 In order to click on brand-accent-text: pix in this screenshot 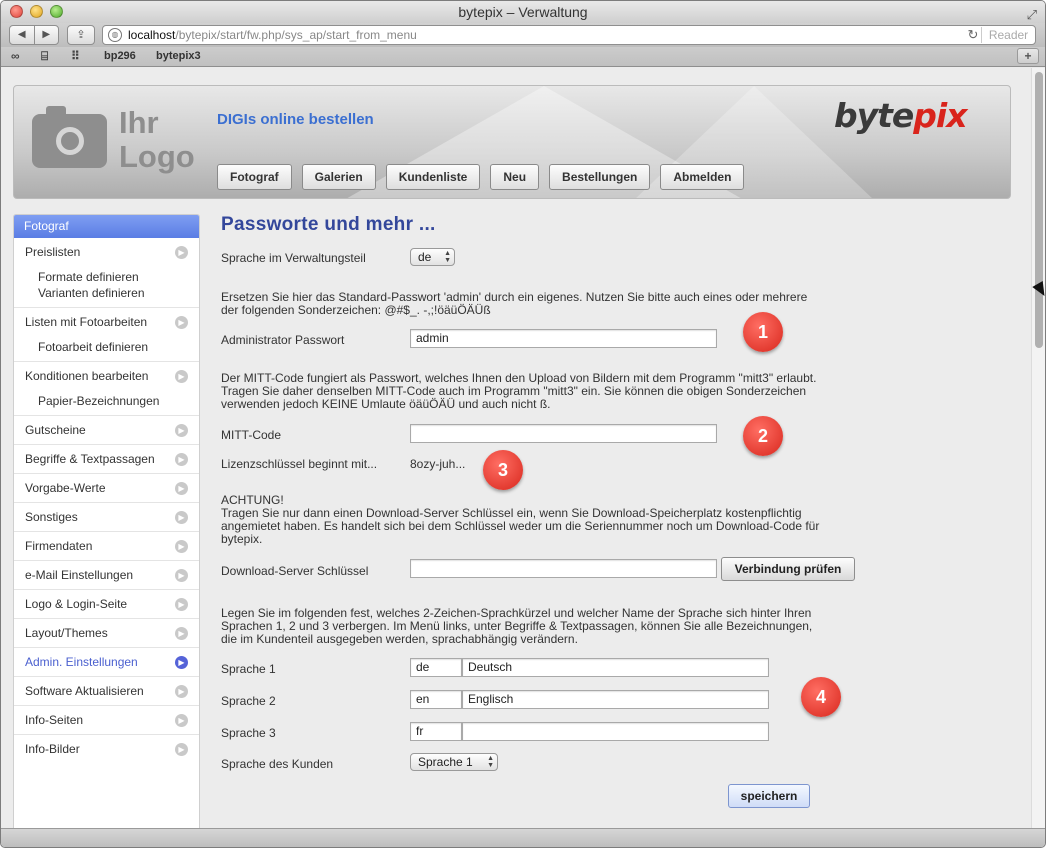, I will do `click(940, 115)`.